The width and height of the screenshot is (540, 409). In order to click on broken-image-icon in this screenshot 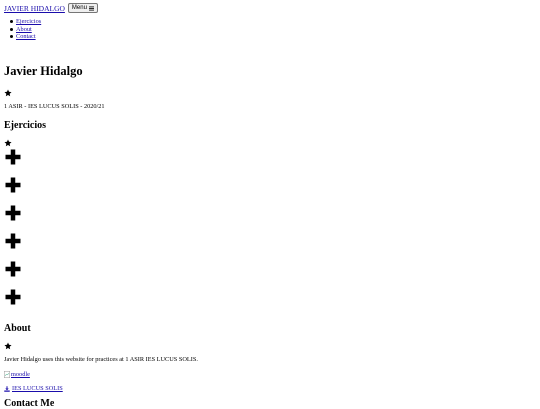, I will do `click(7, 374)`.